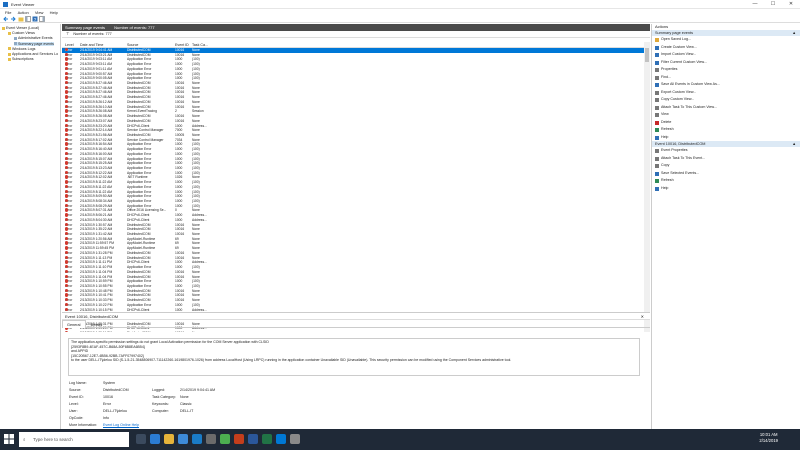 This screenshot has height=450, width=800. Describe the element at coordinates (68, 34) in the screenshot. I see `filter-icon: ⊤` at that location.